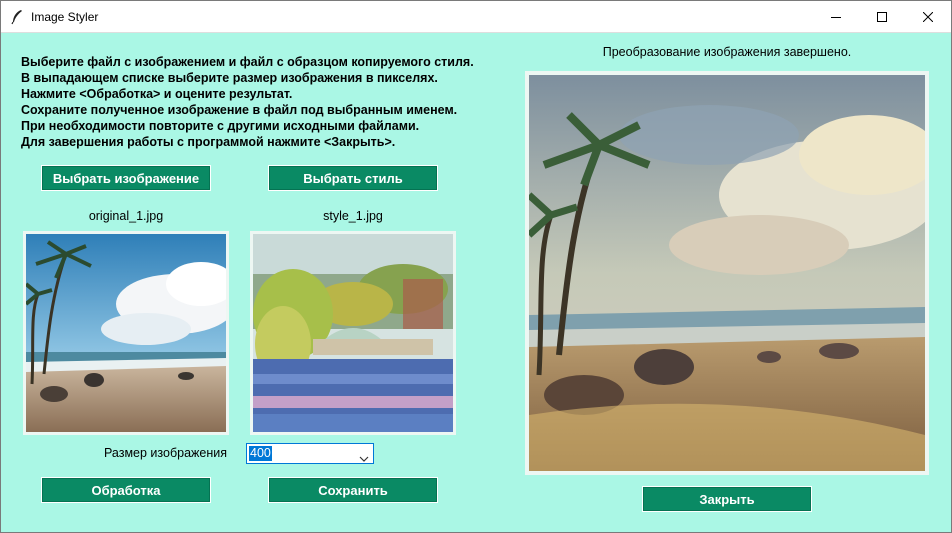 This screenshot has width=952, height=533. What do you see at coordinates (65, 17) in the screenshot?
I see `window-title: Image Styler` at bounding box center [65, 17].